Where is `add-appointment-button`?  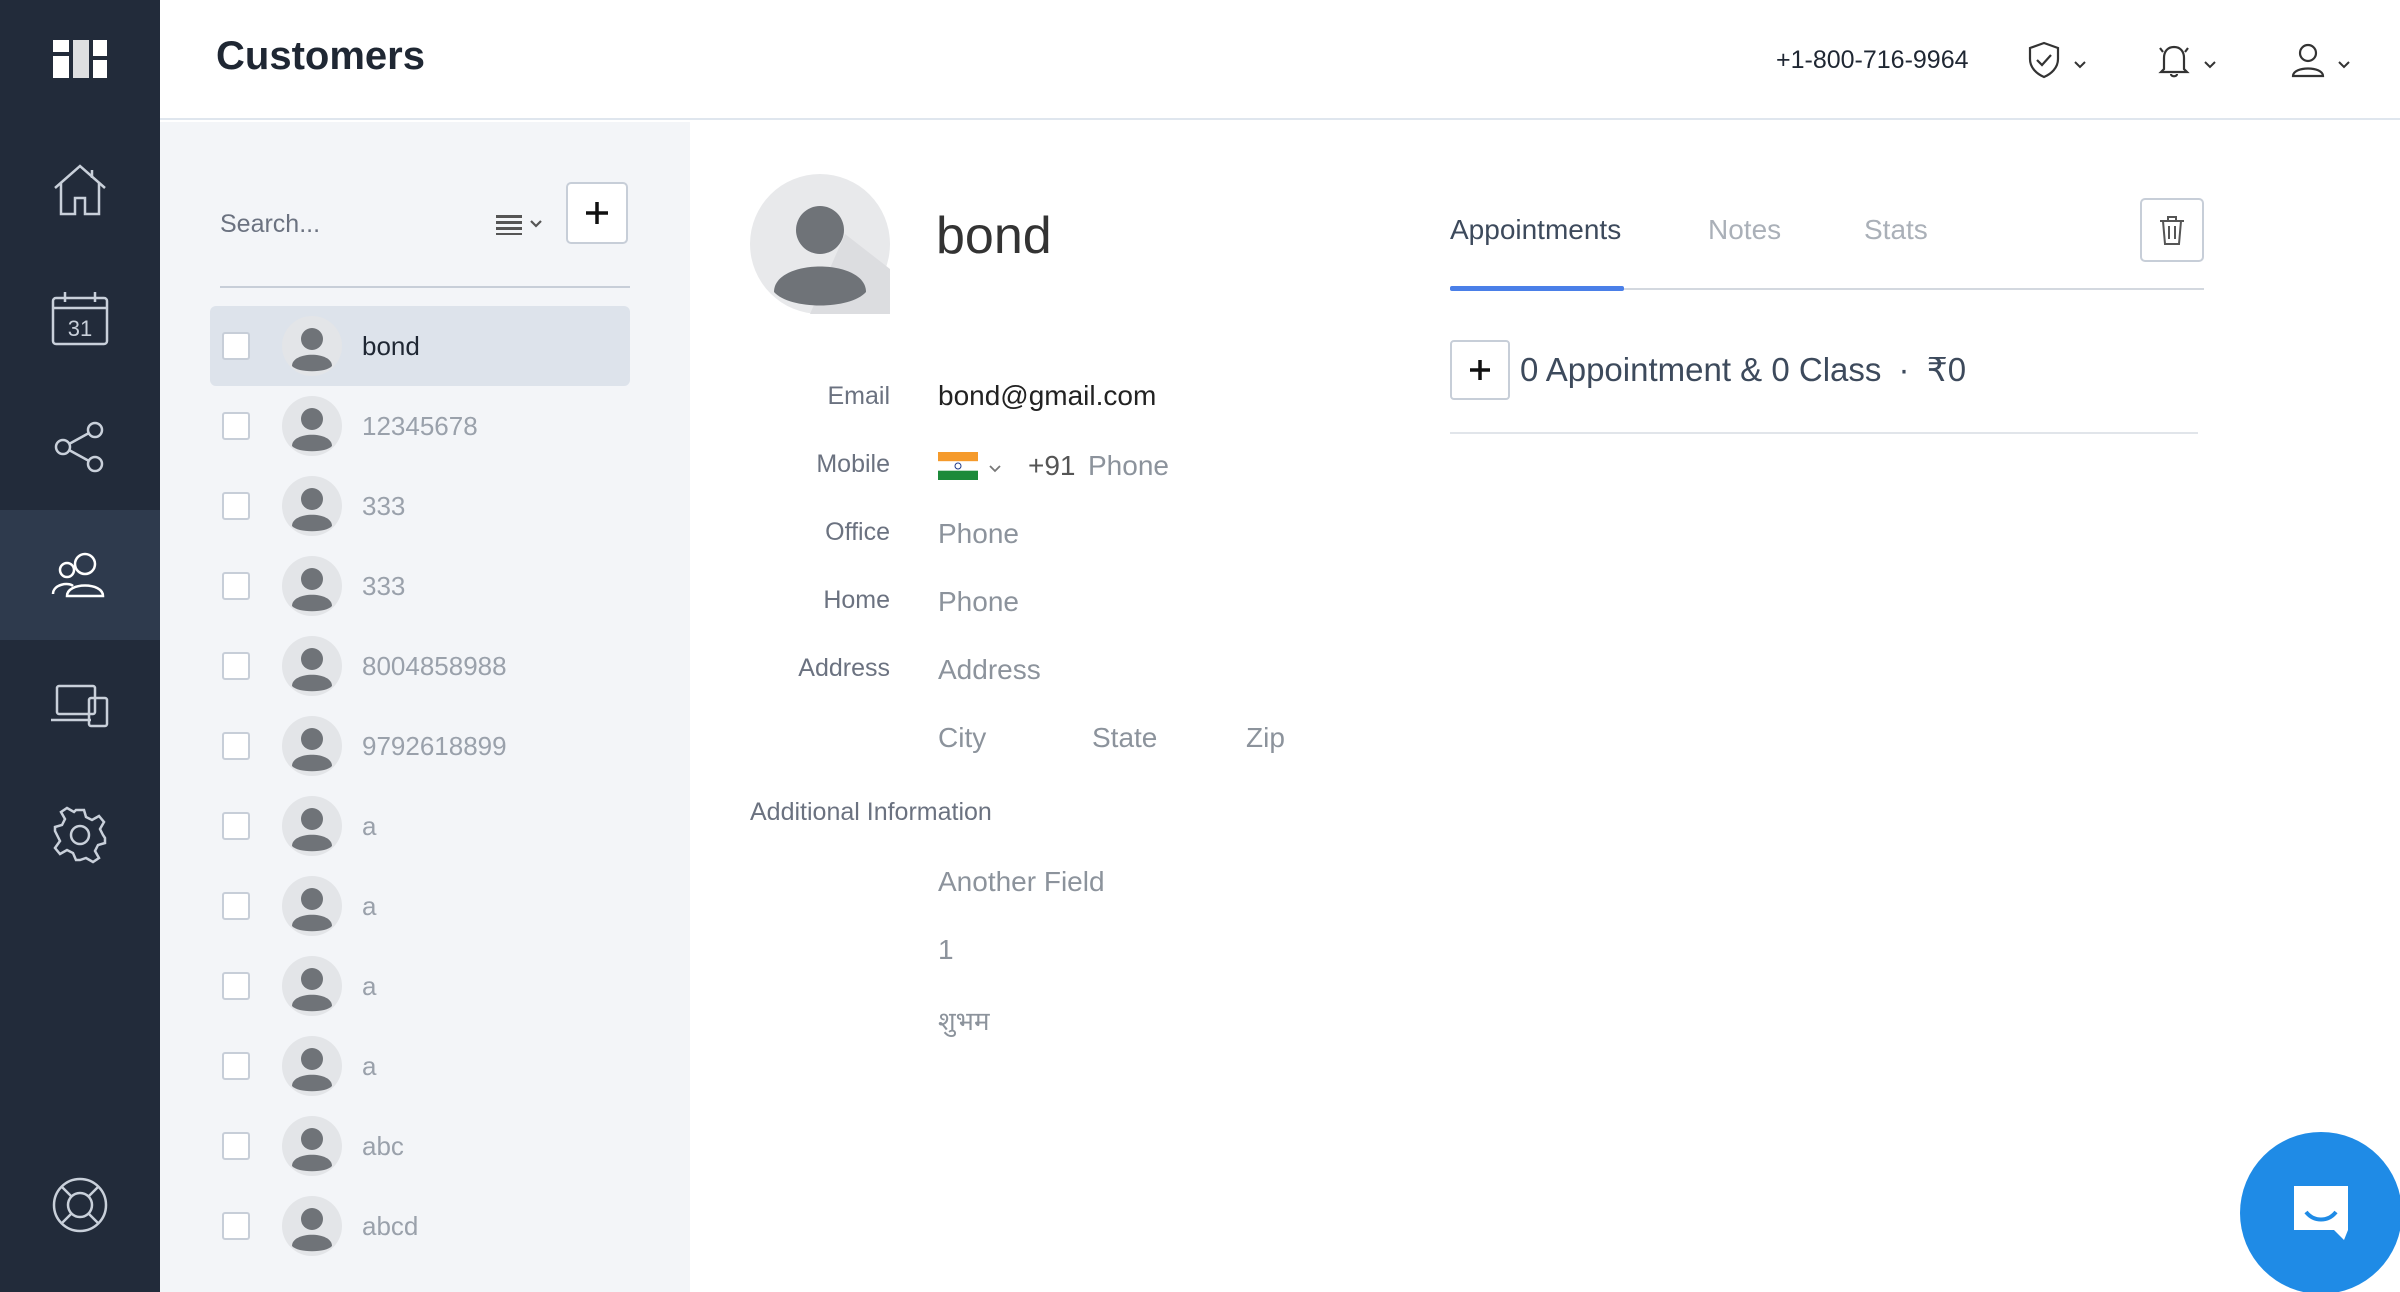 add-appointment-button is located at coordinates (1480, 370).